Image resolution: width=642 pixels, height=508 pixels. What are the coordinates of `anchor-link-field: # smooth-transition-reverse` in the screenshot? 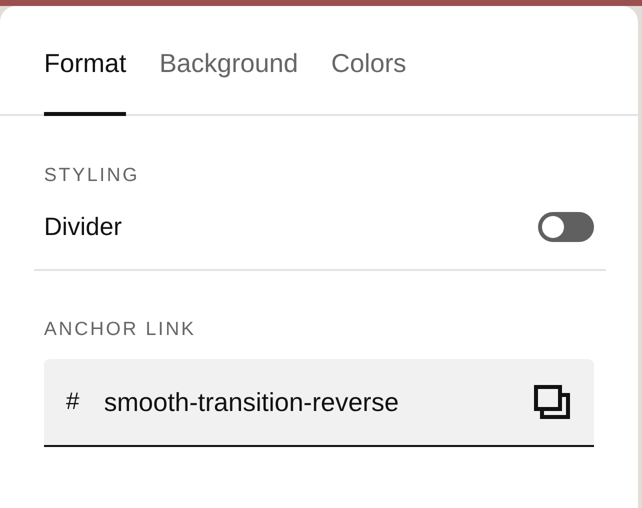 It's located at (319, 403).